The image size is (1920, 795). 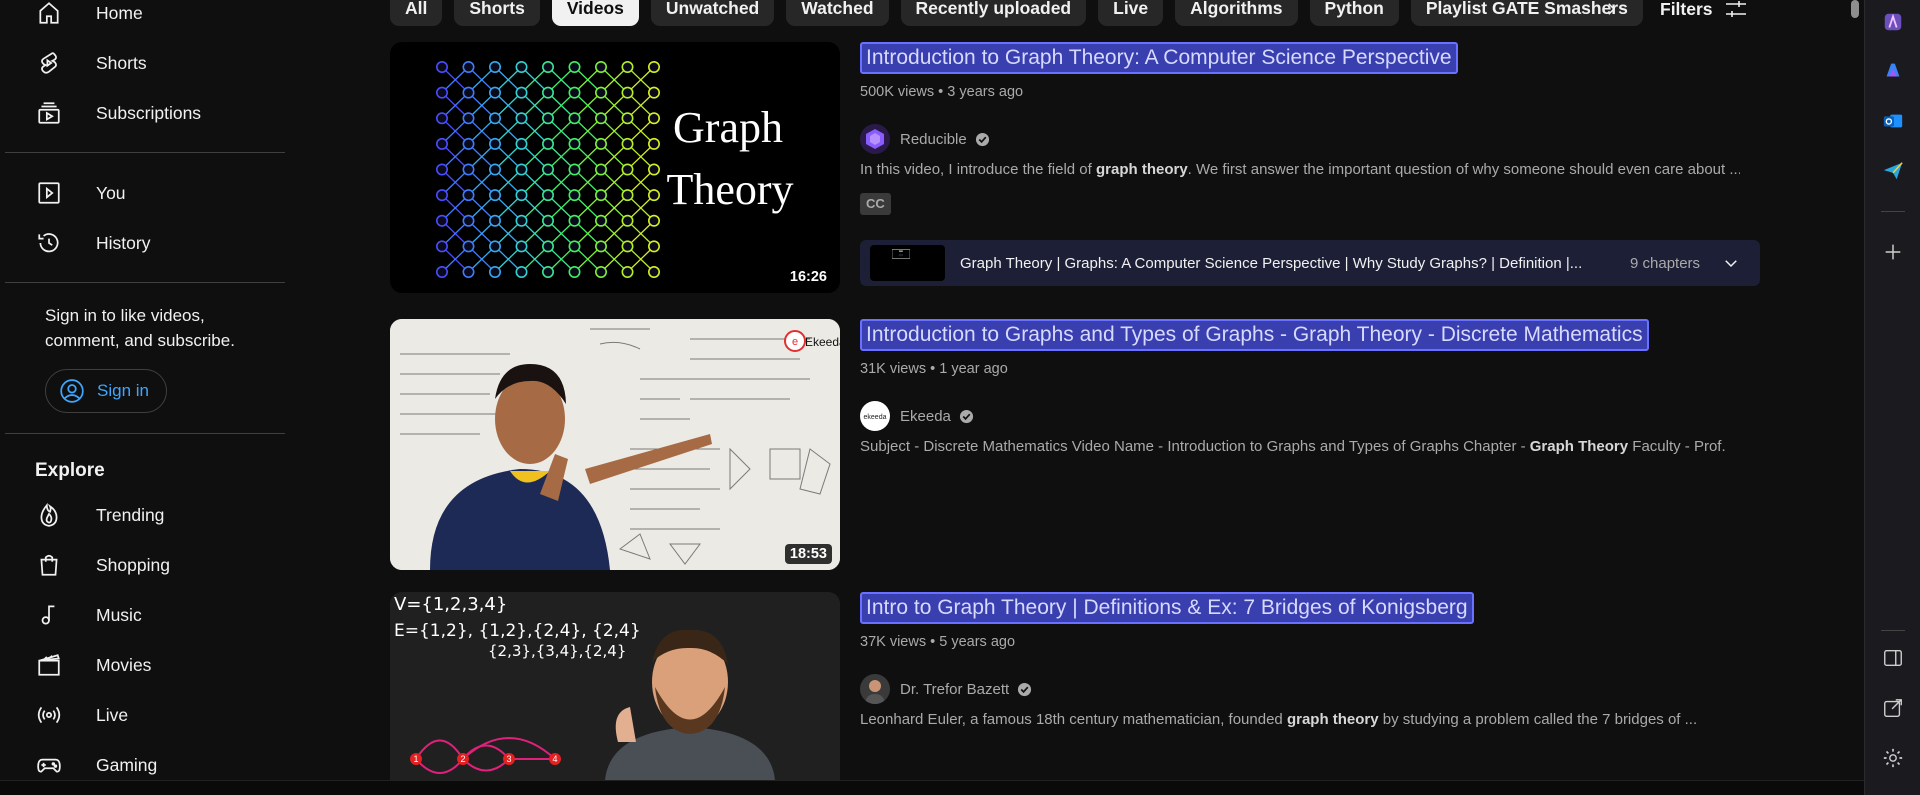 I want to click on channel-link: Reducible, so click(x=925, y=139).